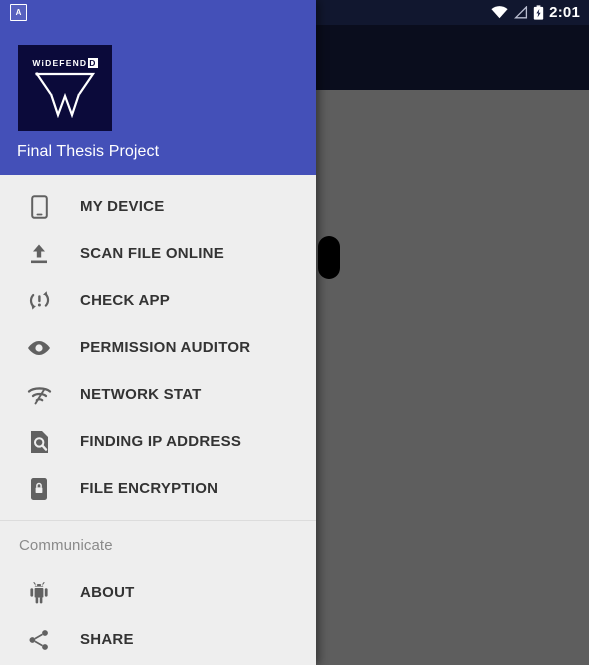  What do you see at coordinates (66, 545) in the screenshot?
I see `drawer-section-header: Communicate` at bounding box center [66, 545].